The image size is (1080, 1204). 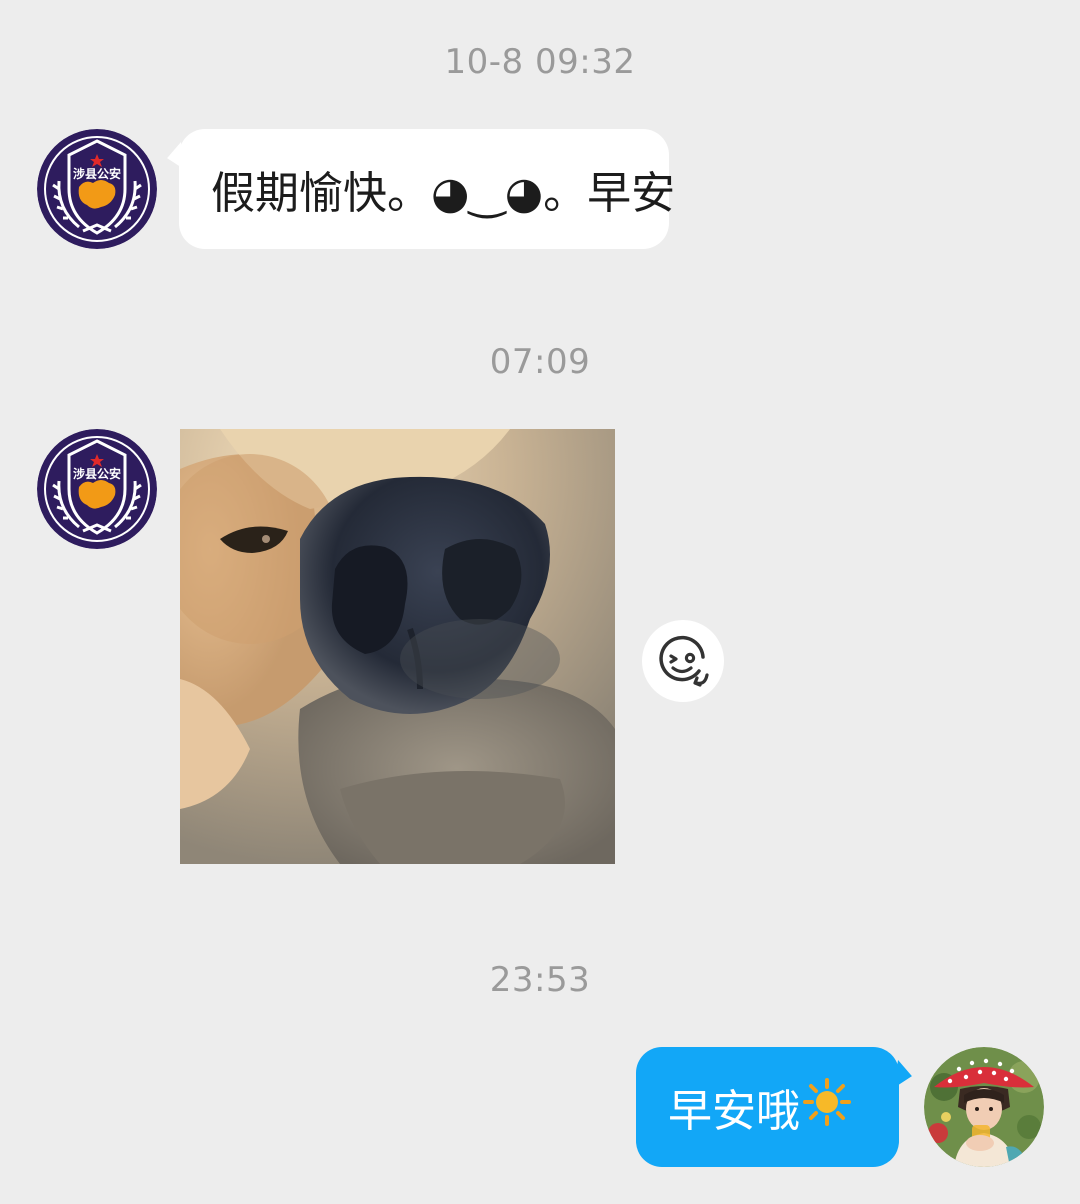 I want to click on sticker-reaction-icon, so click(x=684, y=661).